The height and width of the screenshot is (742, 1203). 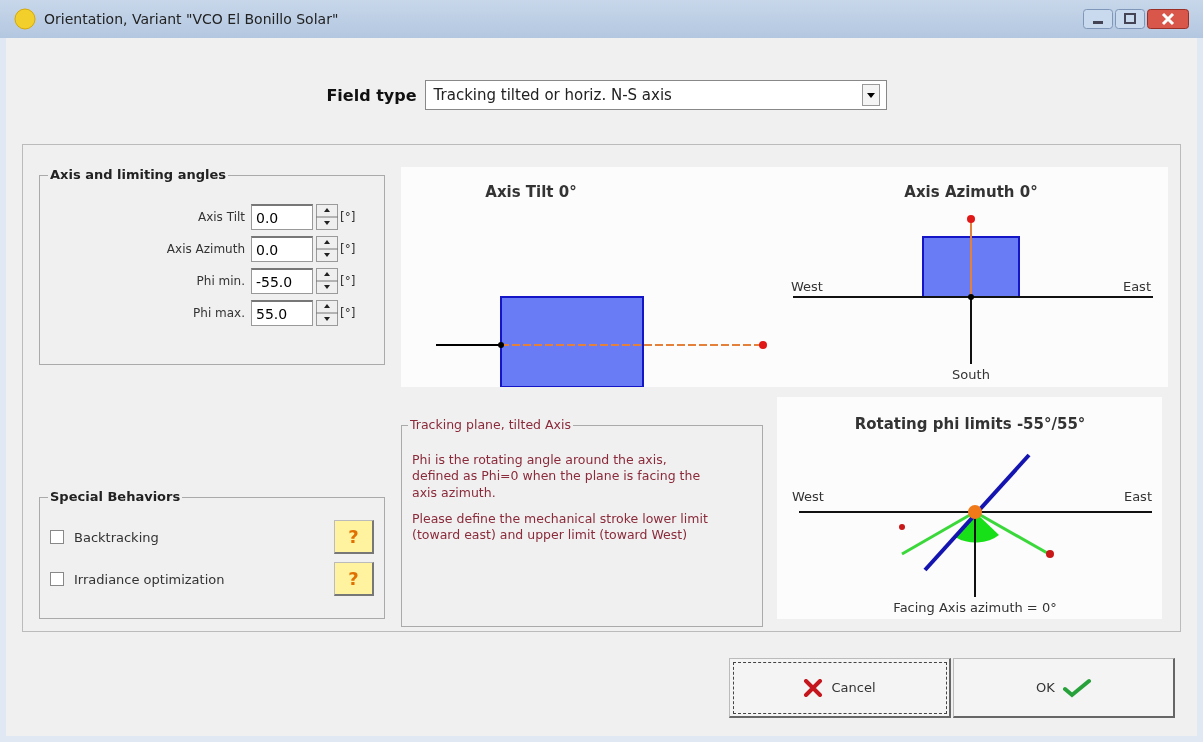 I want to click on field-type-dropdown: Tracking tilted or horiz. N-S axis, so click(x=655, y=95).